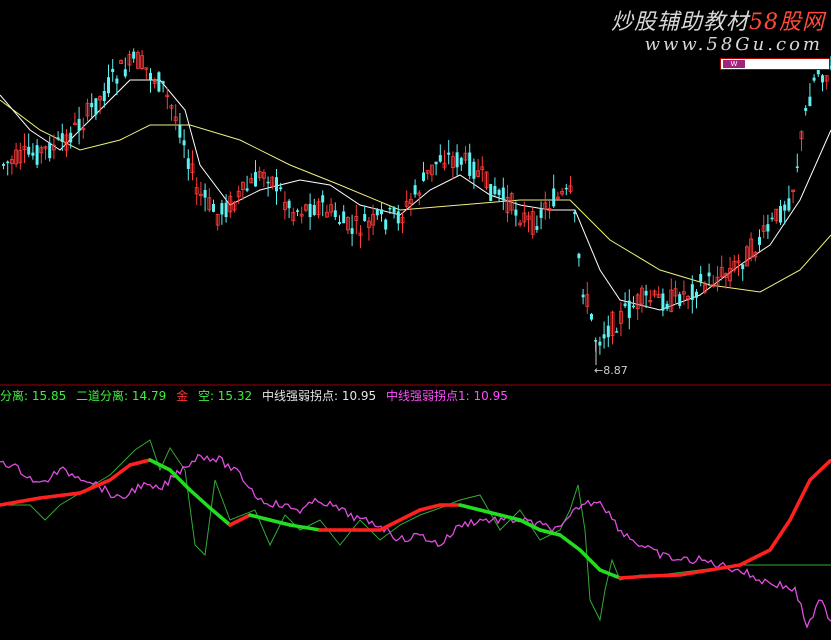 This screenshot has width=831, height=640. Describe the element at coordinates (225, 396) in the screenshot. I see `legend-empty: 空: 15.32` at that location.